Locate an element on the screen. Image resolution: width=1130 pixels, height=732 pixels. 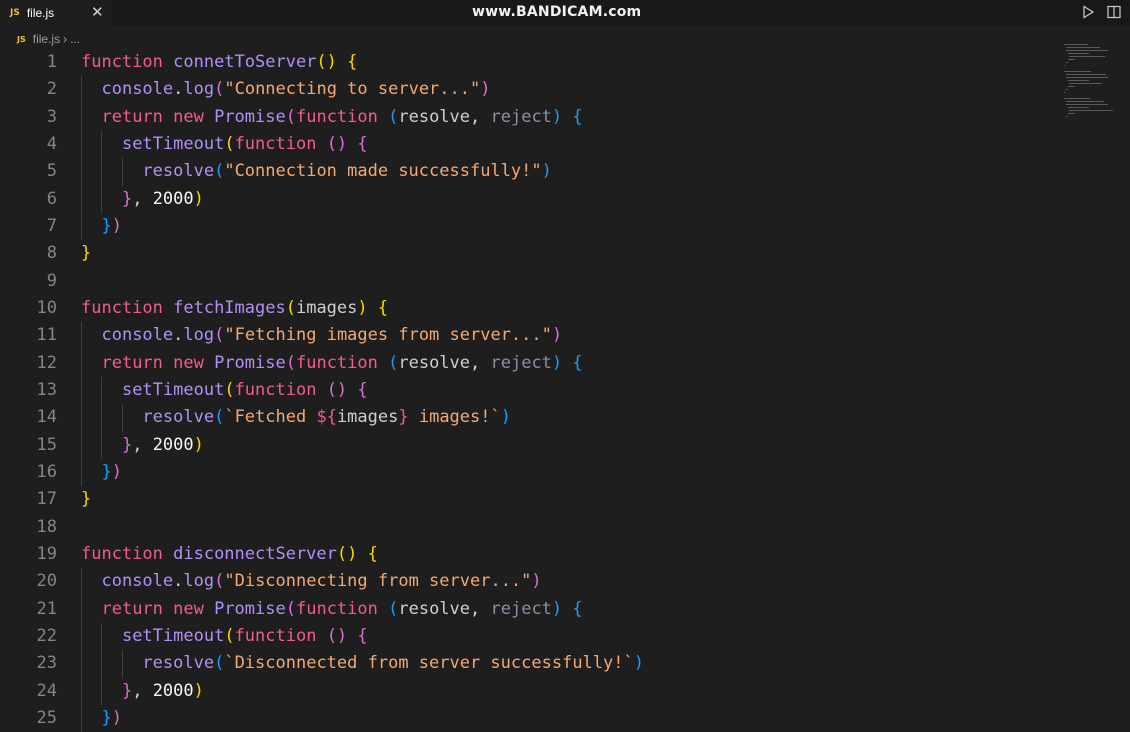
code-line: 1 function connetToServer() { is located at coordinates (530, 62).